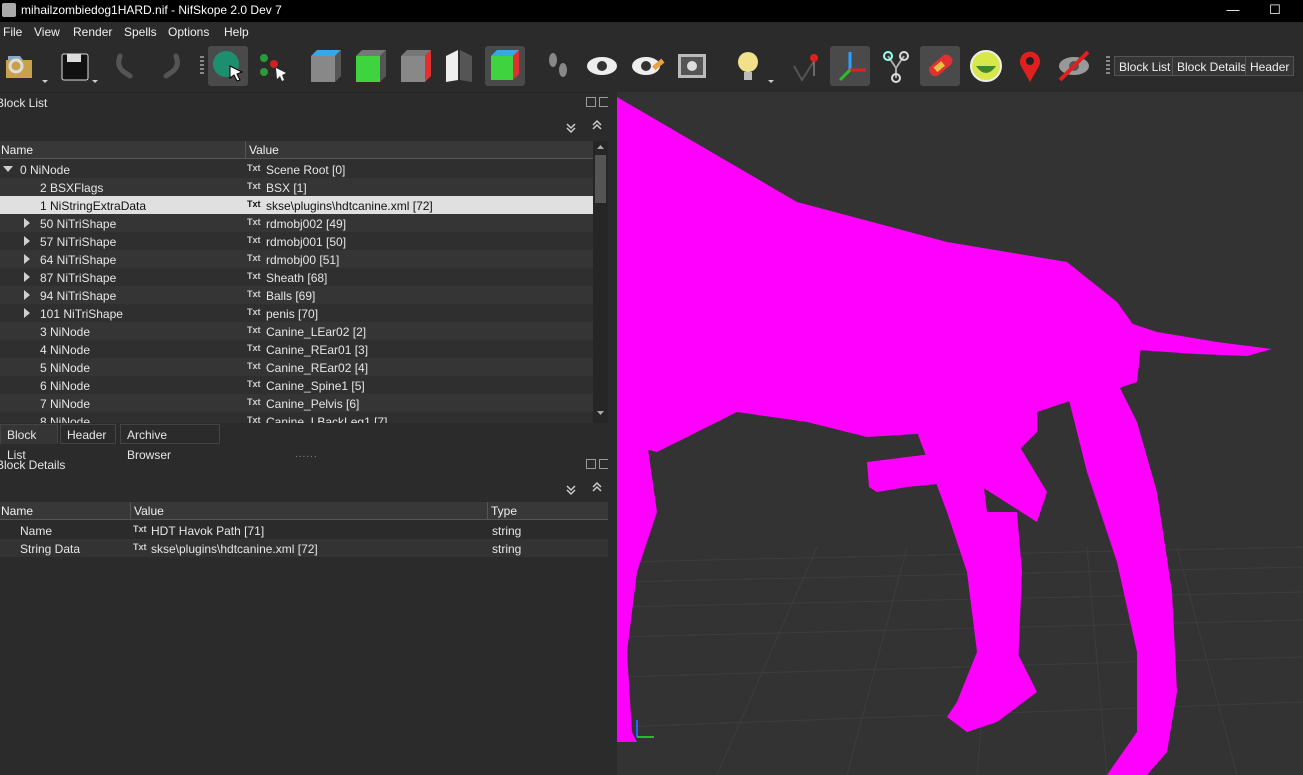  Describe the element at coordinates (325, 66) in the screenshot. I see `view-top-icon` at that location.